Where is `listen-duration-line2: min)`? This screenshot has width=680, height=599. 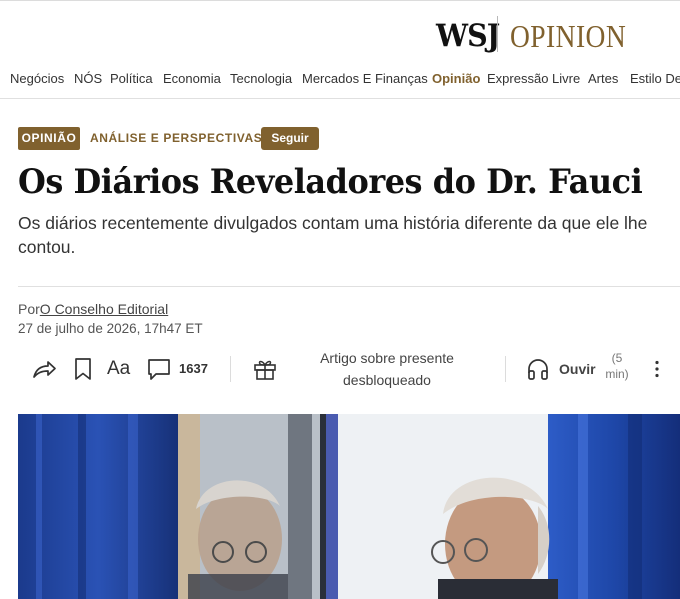
listen-duration-line2: min) is located at coordinates (617, 374).